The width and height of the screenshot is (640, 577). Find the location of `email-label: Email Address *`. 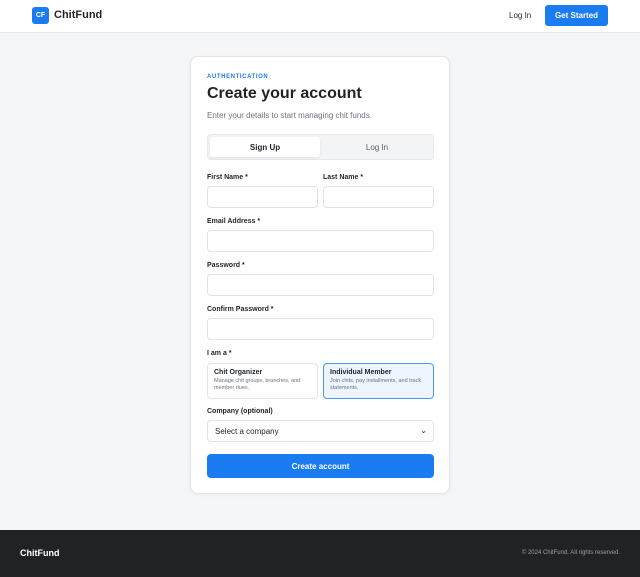

email-label: Email Address * is located at coordinates (234, 221).